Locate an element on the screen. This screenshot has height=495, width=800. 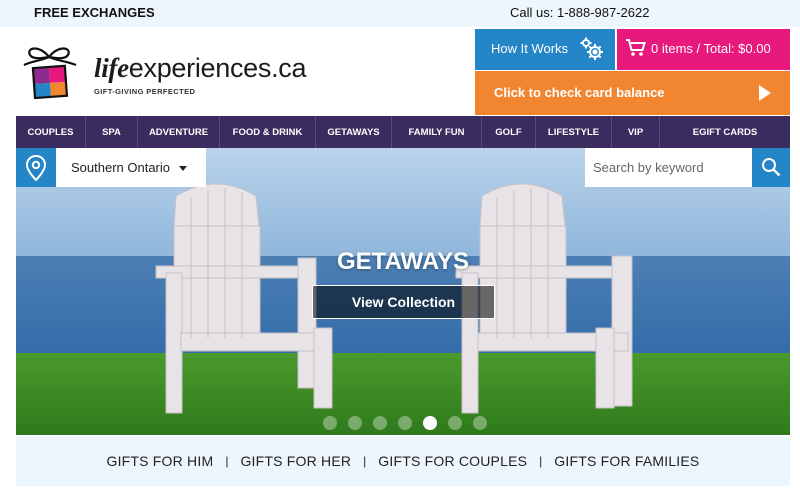
nav-item-adventure: ADVENTURE is located at coordinates (179, 132).